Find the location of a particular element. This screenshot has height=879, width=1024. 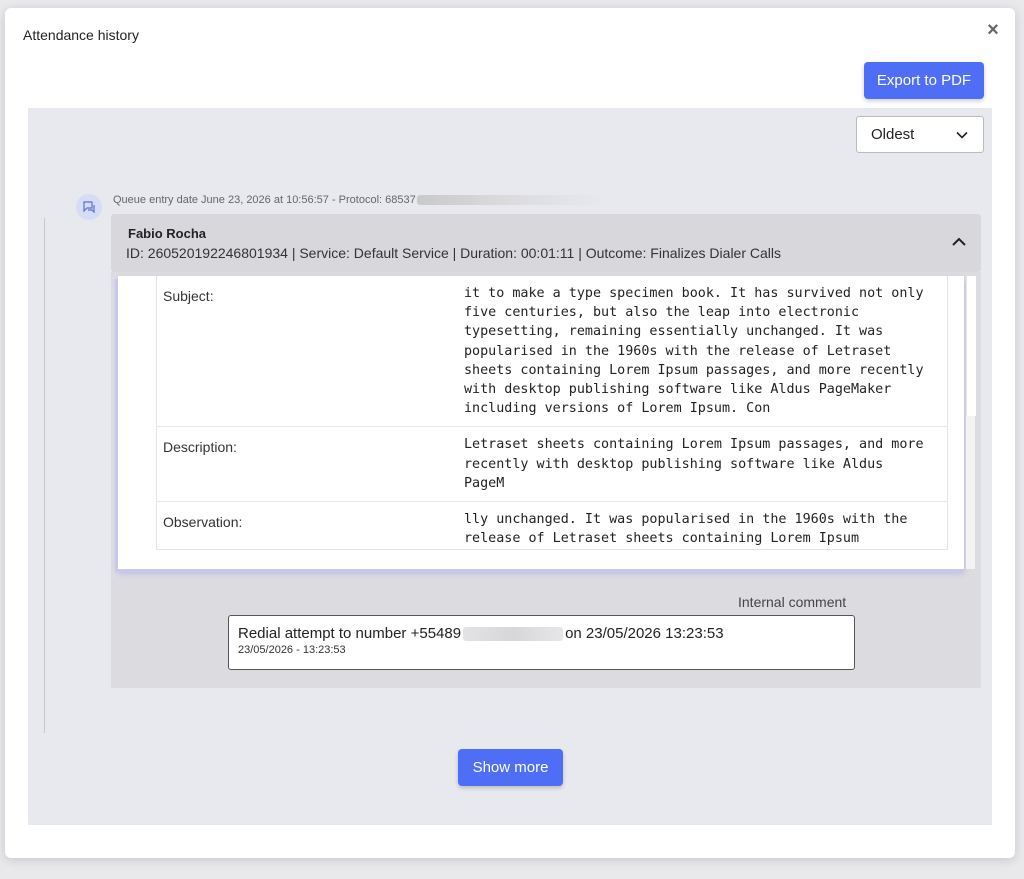

internal-comment-label: Internal comment is located at coordinates (792, 602).